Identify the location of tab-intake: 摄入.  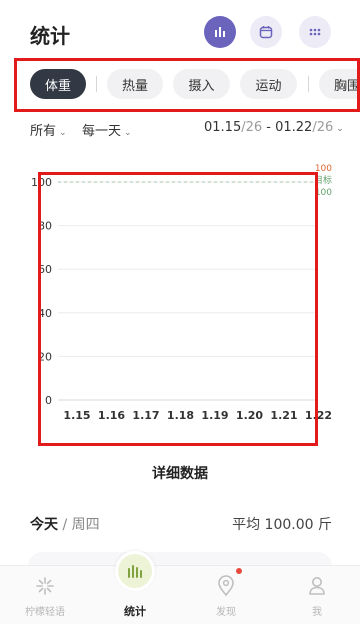
(201, 84).